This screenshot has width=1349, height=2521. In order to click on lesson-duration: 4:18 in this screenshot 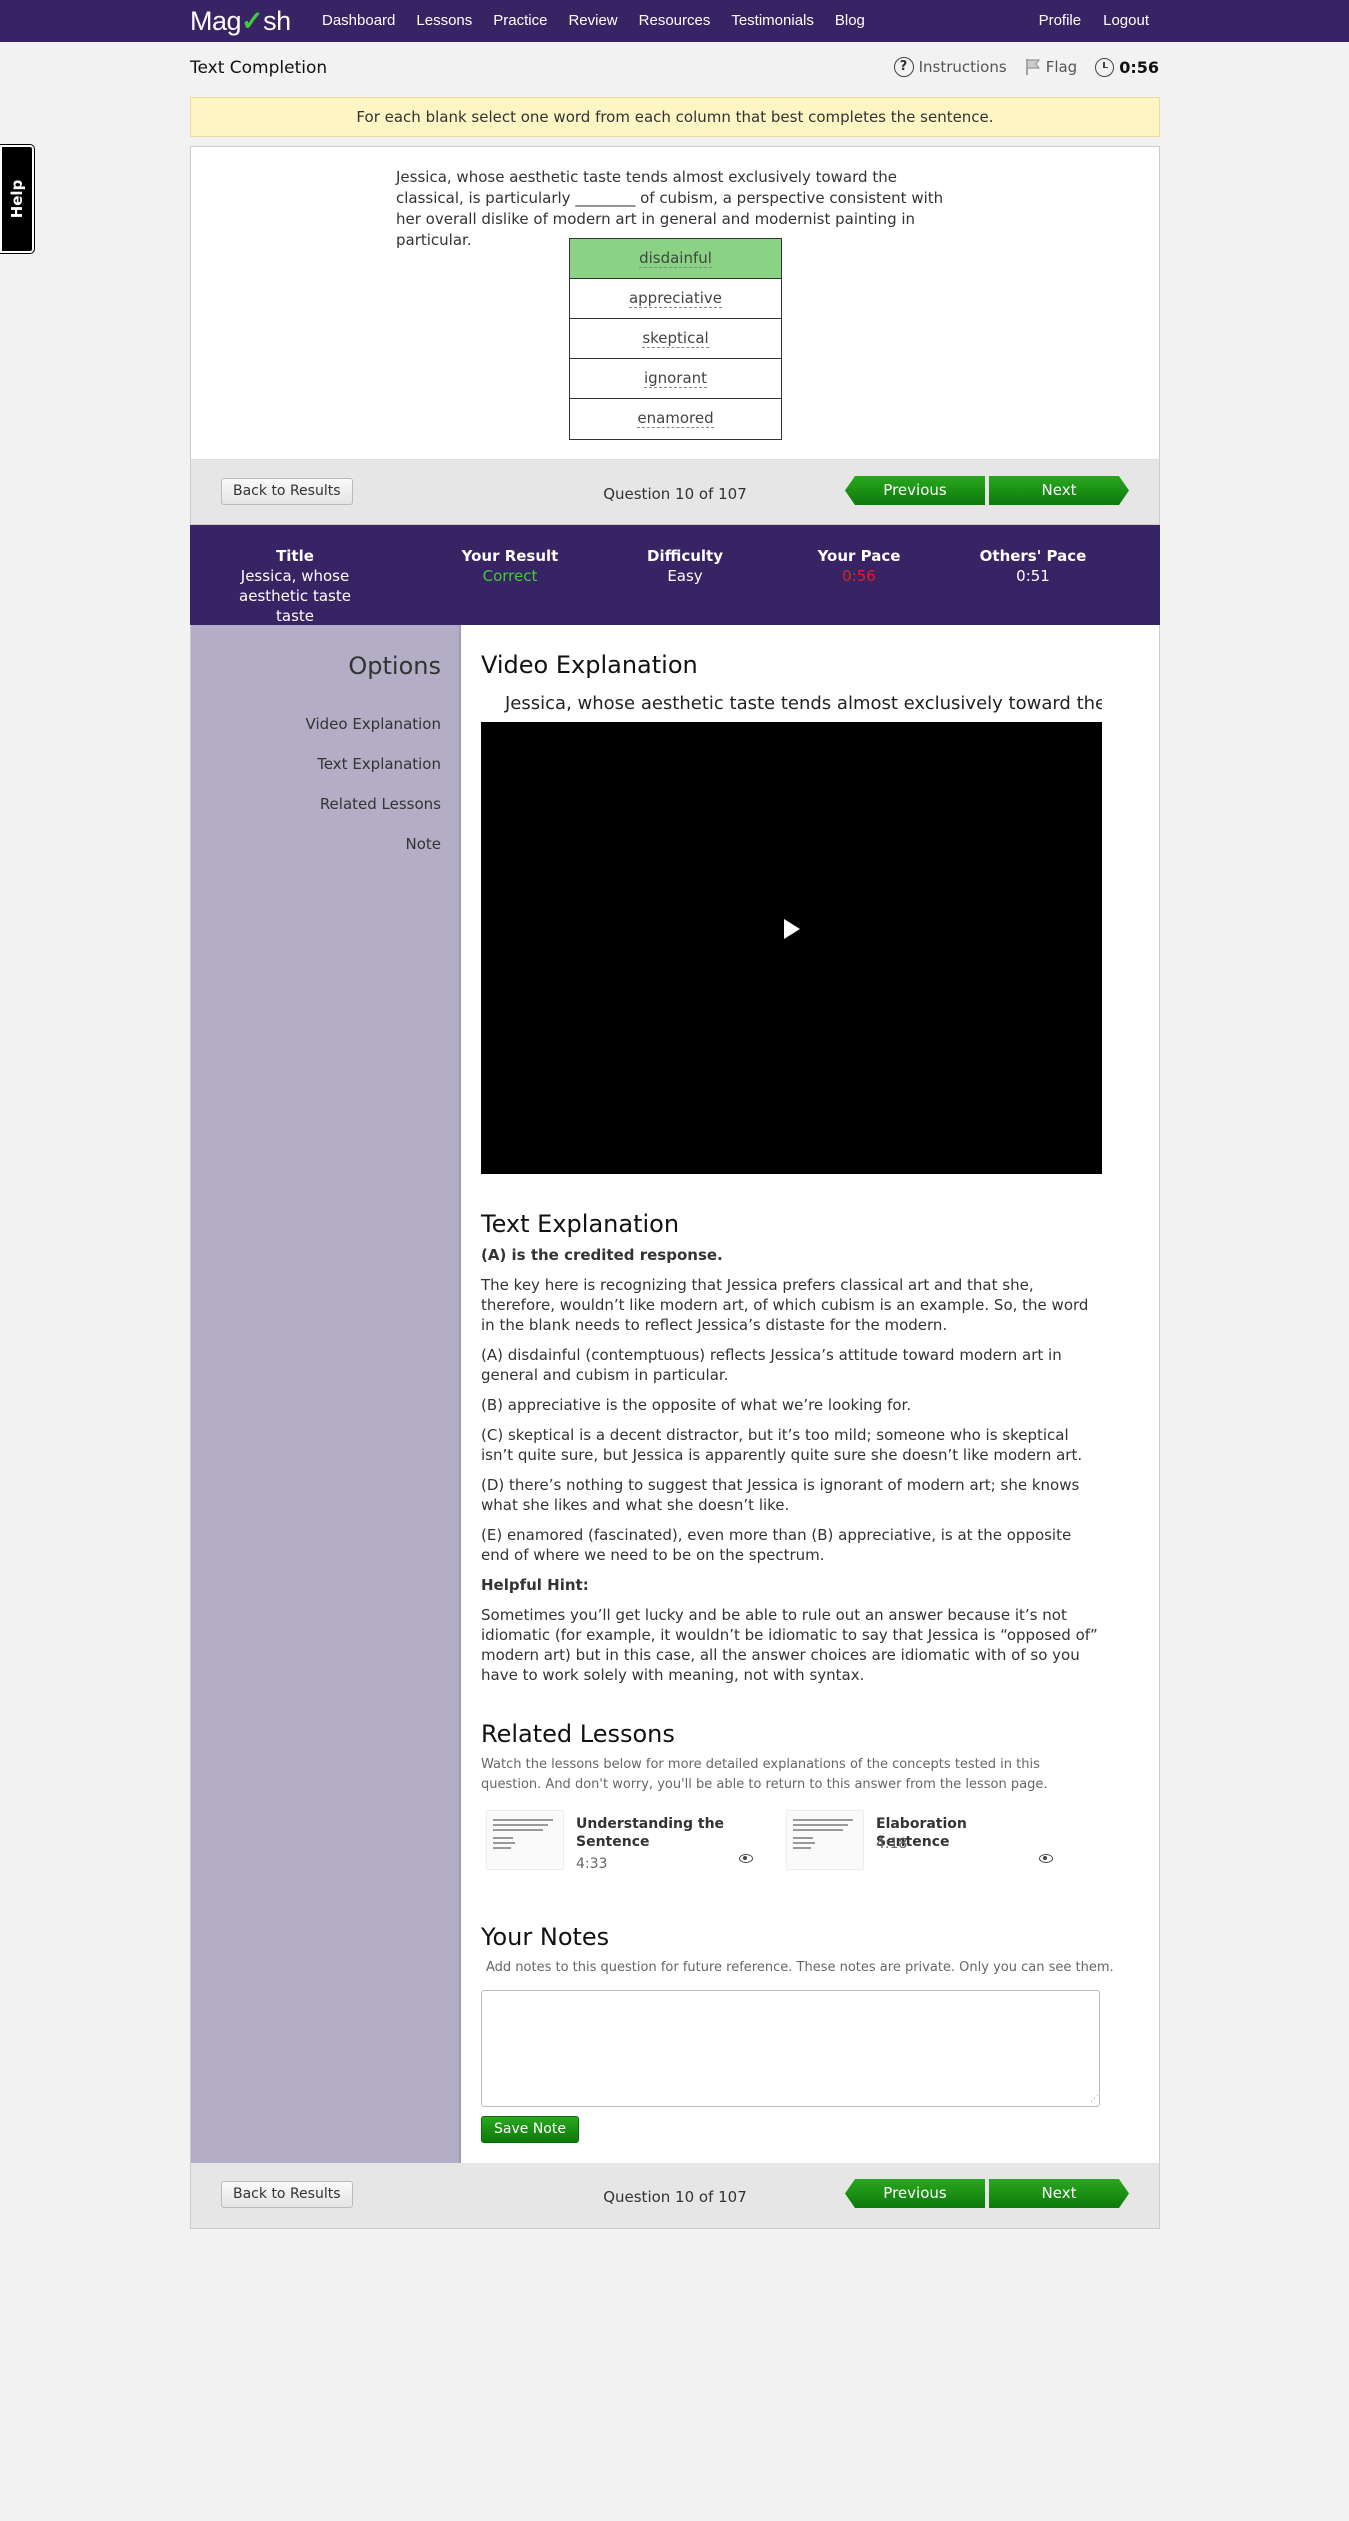, I will do `click(892, 1844)`.